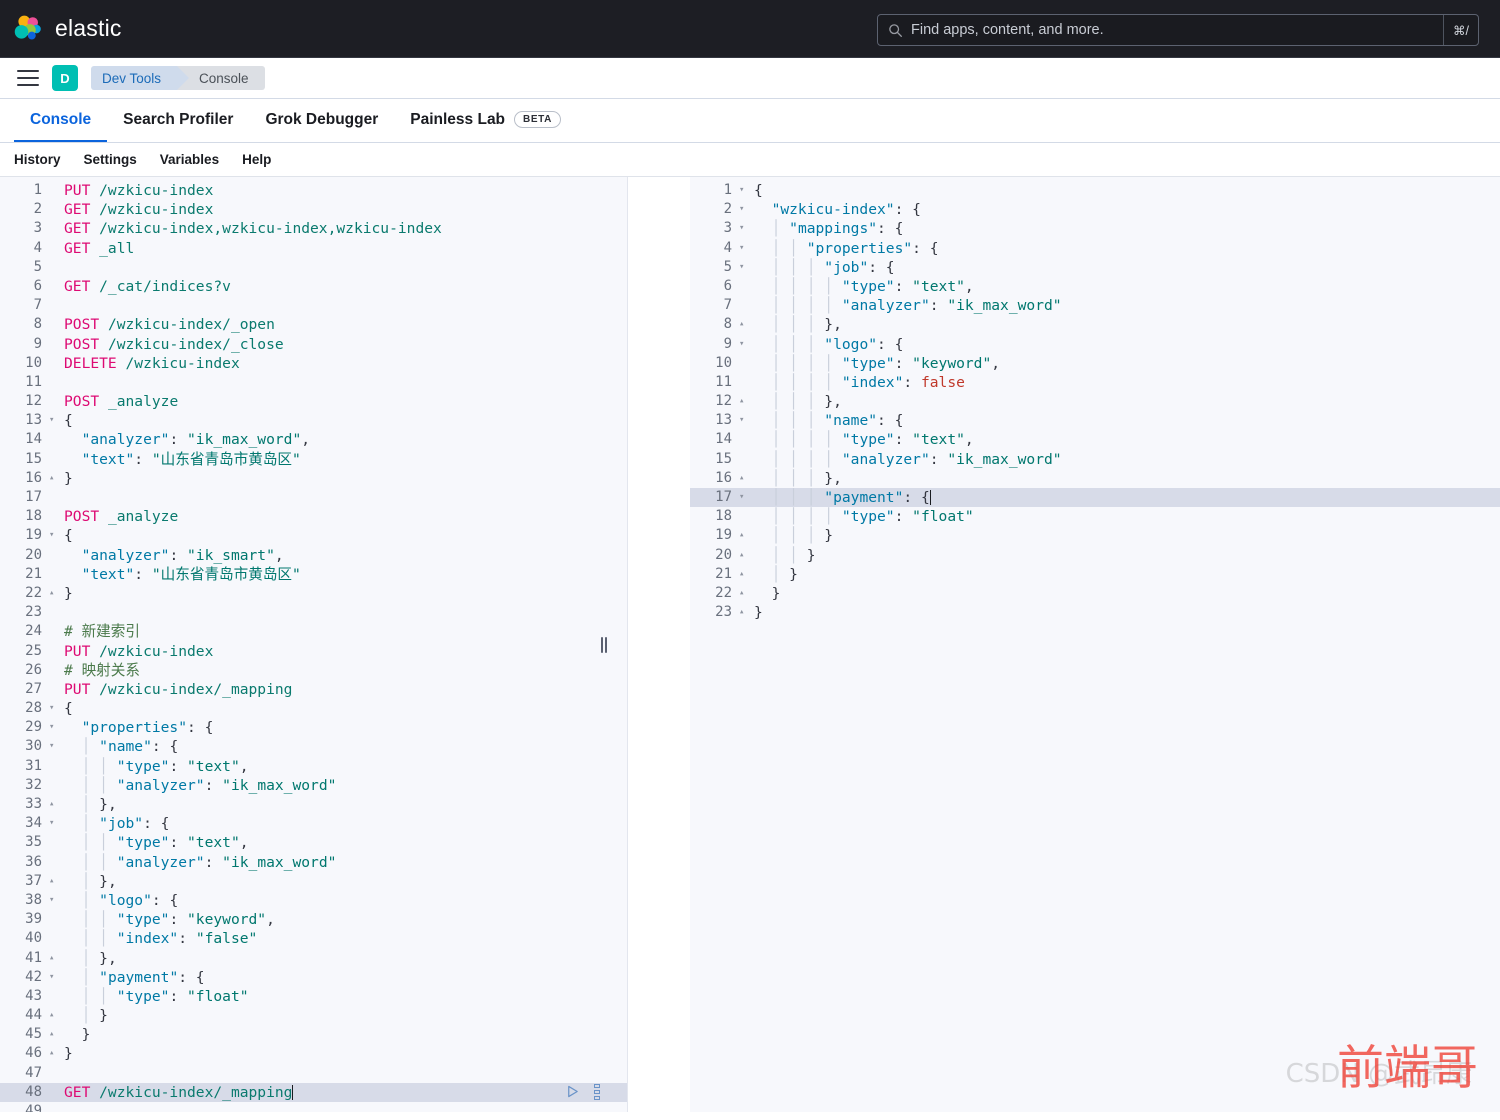 The width and height of the screenshot is (1500, 1120). What do you see at coordinates (1095, 593) in the screenshot?
I see `code-line: 22 ▴ }` at bounding box center [1095, 593].